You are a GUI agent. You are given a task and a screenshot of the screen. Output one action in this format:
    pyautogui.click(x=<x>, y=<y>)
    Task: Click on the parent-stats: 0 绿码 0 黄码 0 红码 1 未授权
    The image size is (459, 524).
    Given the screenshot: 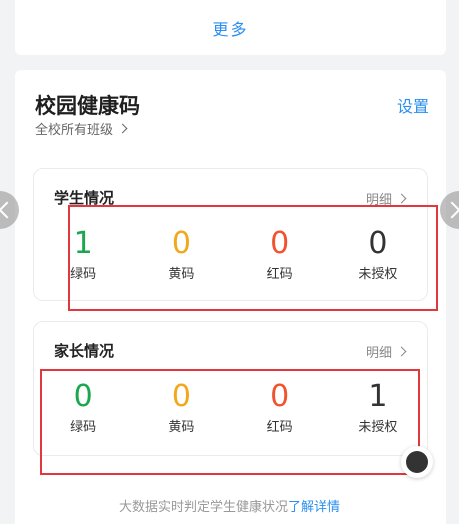 What is the action you would take?
    pyautogui.click(x=230, y=410)
    